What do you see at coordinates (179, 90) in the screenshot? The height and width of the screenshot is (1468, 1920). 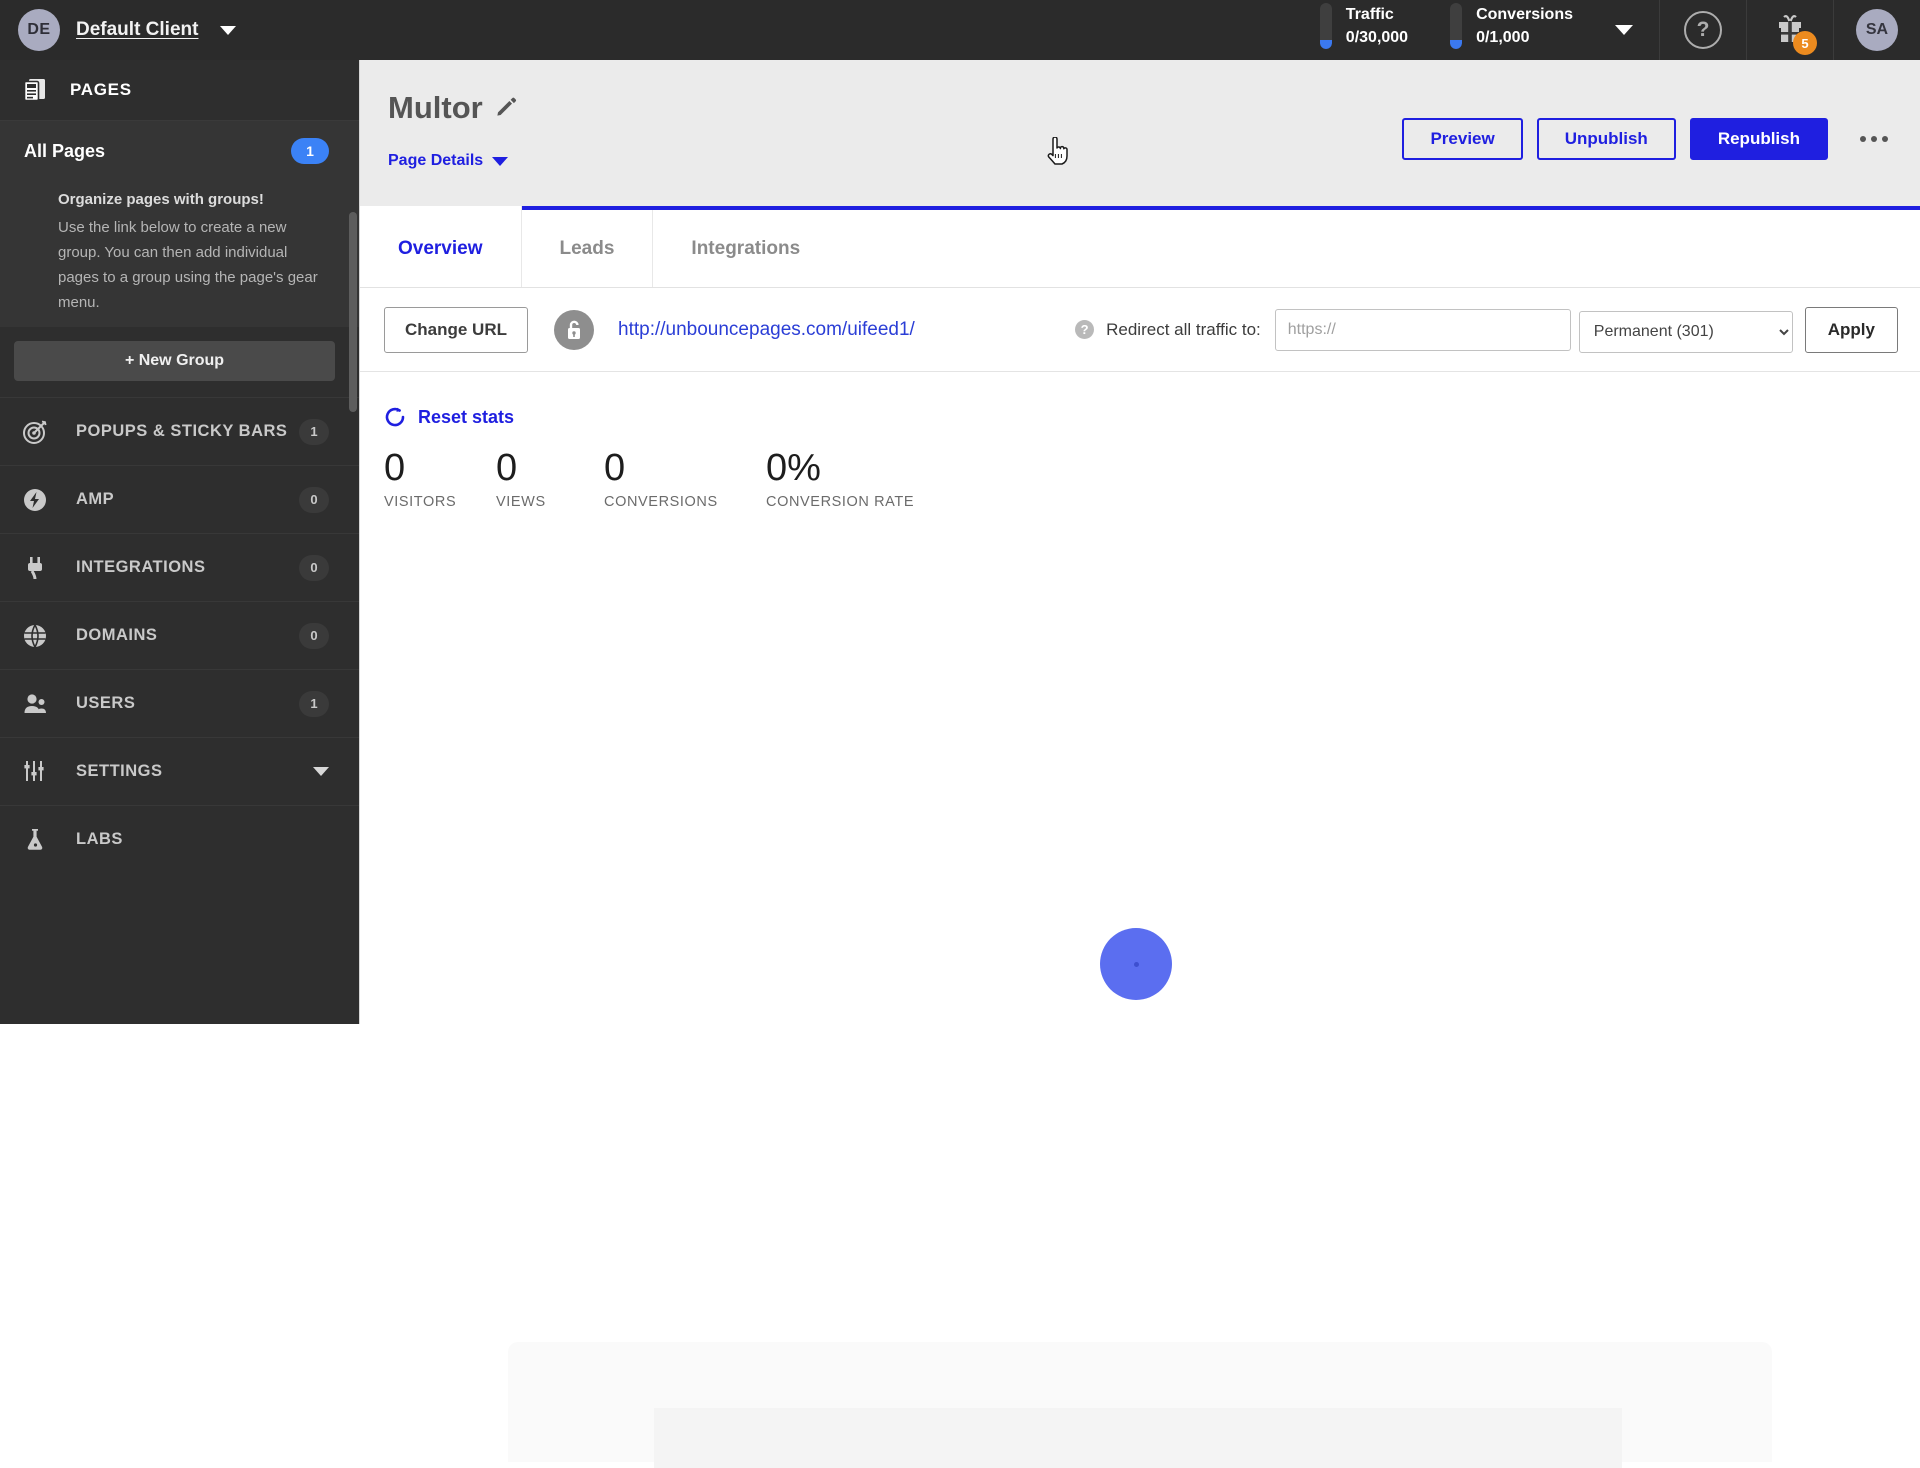 I see `sidebar-section-pages: PAGES` at bounding box center [179, 90].